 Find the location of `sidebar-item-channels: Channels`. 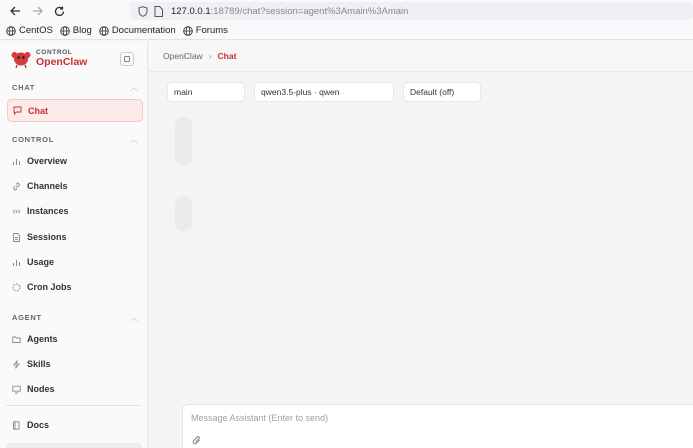

sidebar-item-channels: Channels is located at coordinates (40, 186).